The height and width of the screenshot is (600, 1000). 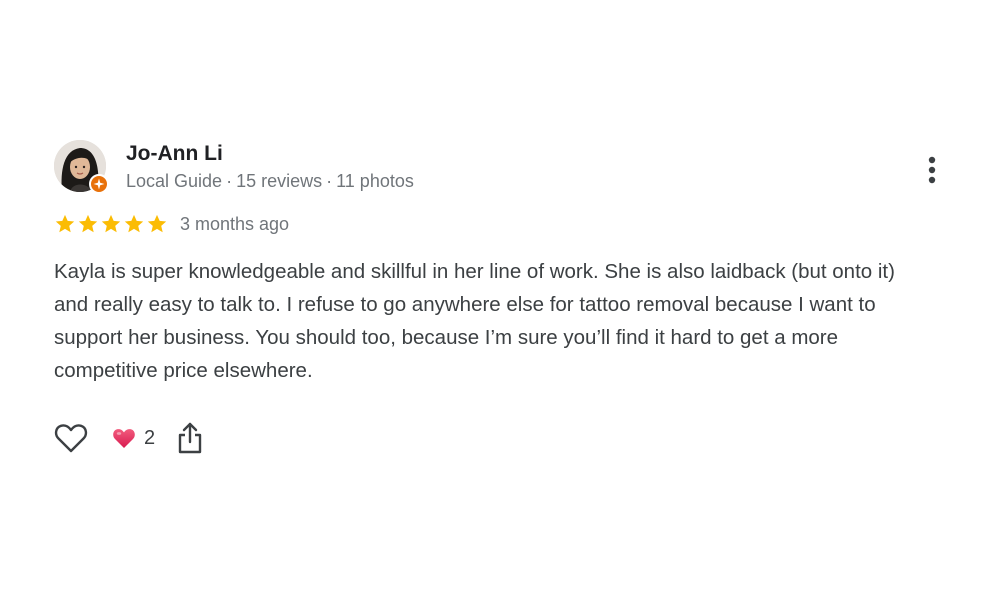 I want to click on heart-outline-icon, so click(x=71, y=438).